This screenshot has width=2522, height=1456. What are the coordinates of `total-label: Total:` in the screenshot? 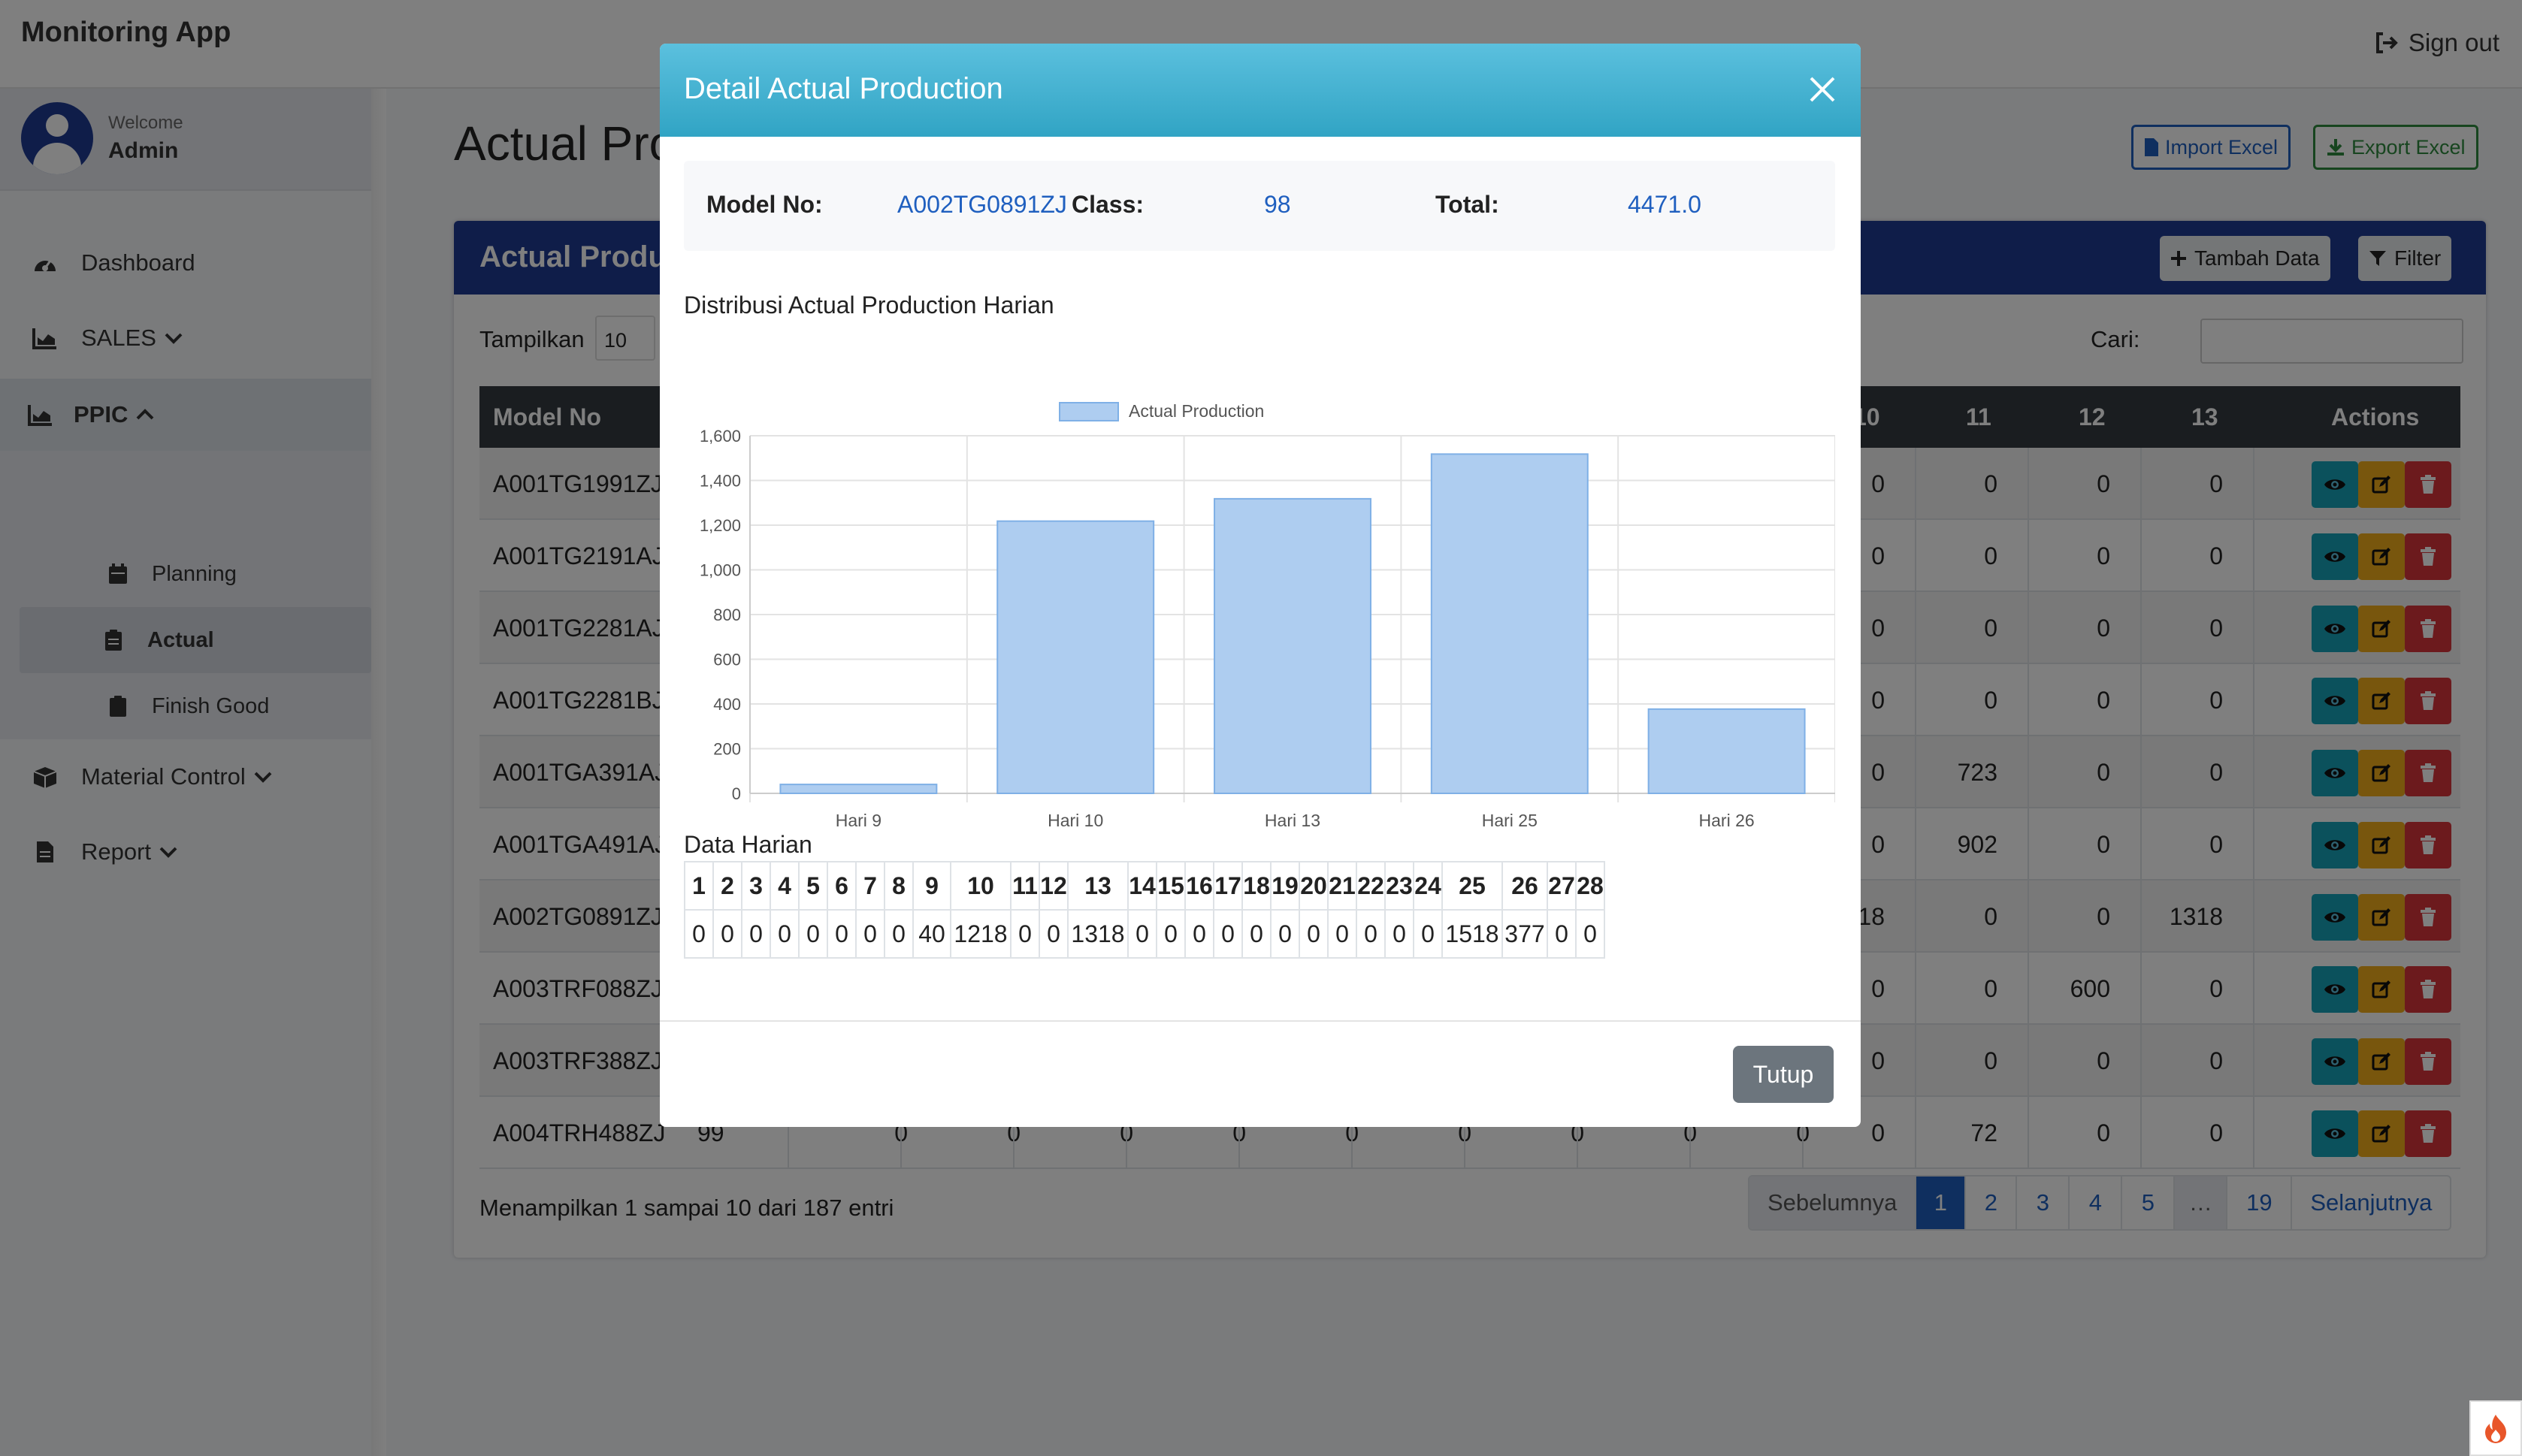 It's located at (1467, 204).